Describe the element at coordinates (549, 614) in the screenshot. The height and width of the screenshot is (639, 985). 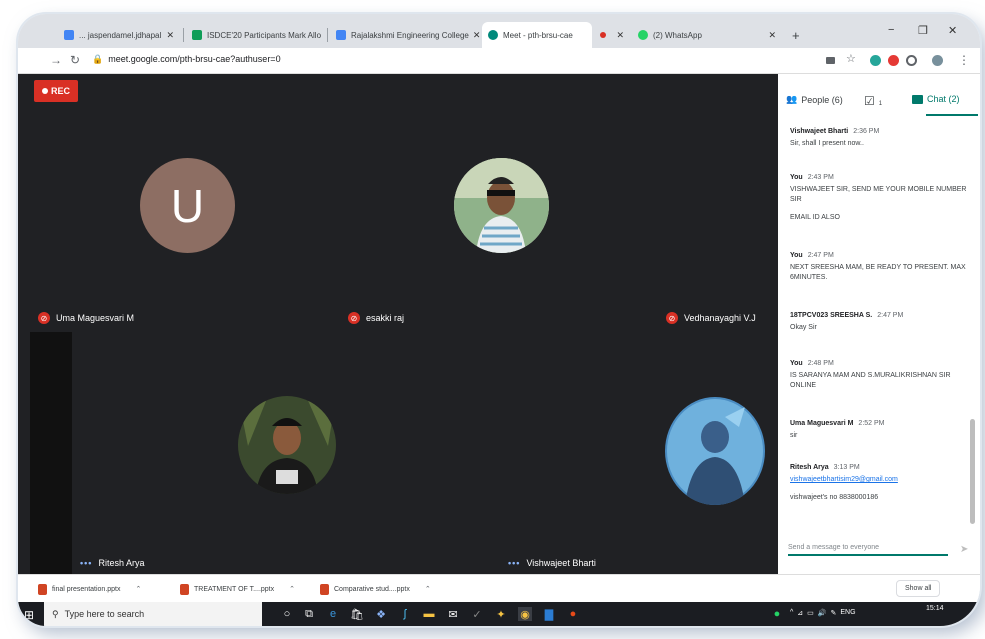
I see `word-icon: ▇` at that location.